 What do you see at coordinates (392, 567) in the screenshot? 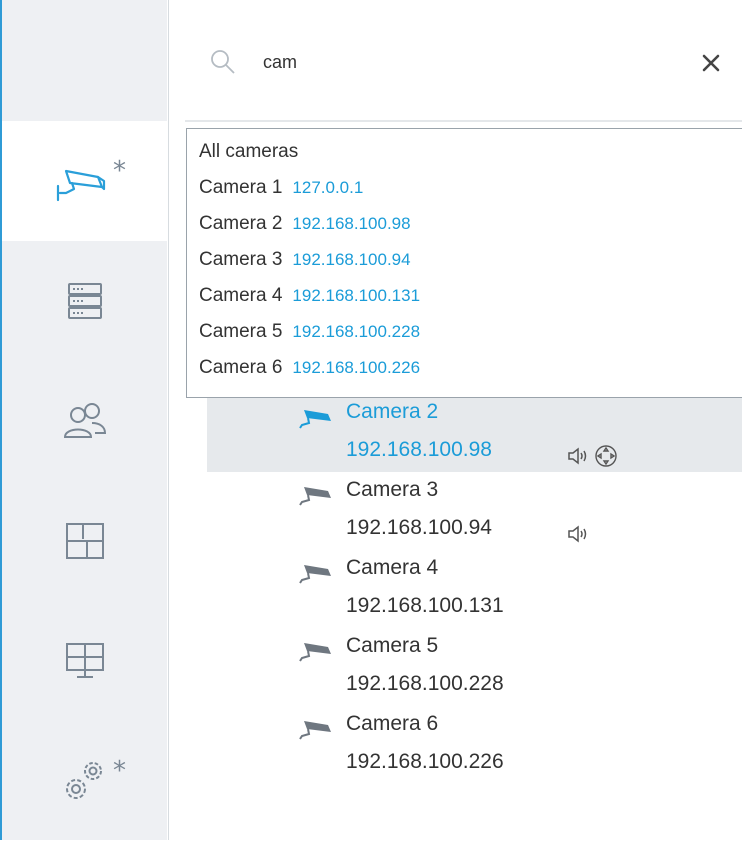
I see `camera-name: Camera 4` at bounding box center [392, 567].